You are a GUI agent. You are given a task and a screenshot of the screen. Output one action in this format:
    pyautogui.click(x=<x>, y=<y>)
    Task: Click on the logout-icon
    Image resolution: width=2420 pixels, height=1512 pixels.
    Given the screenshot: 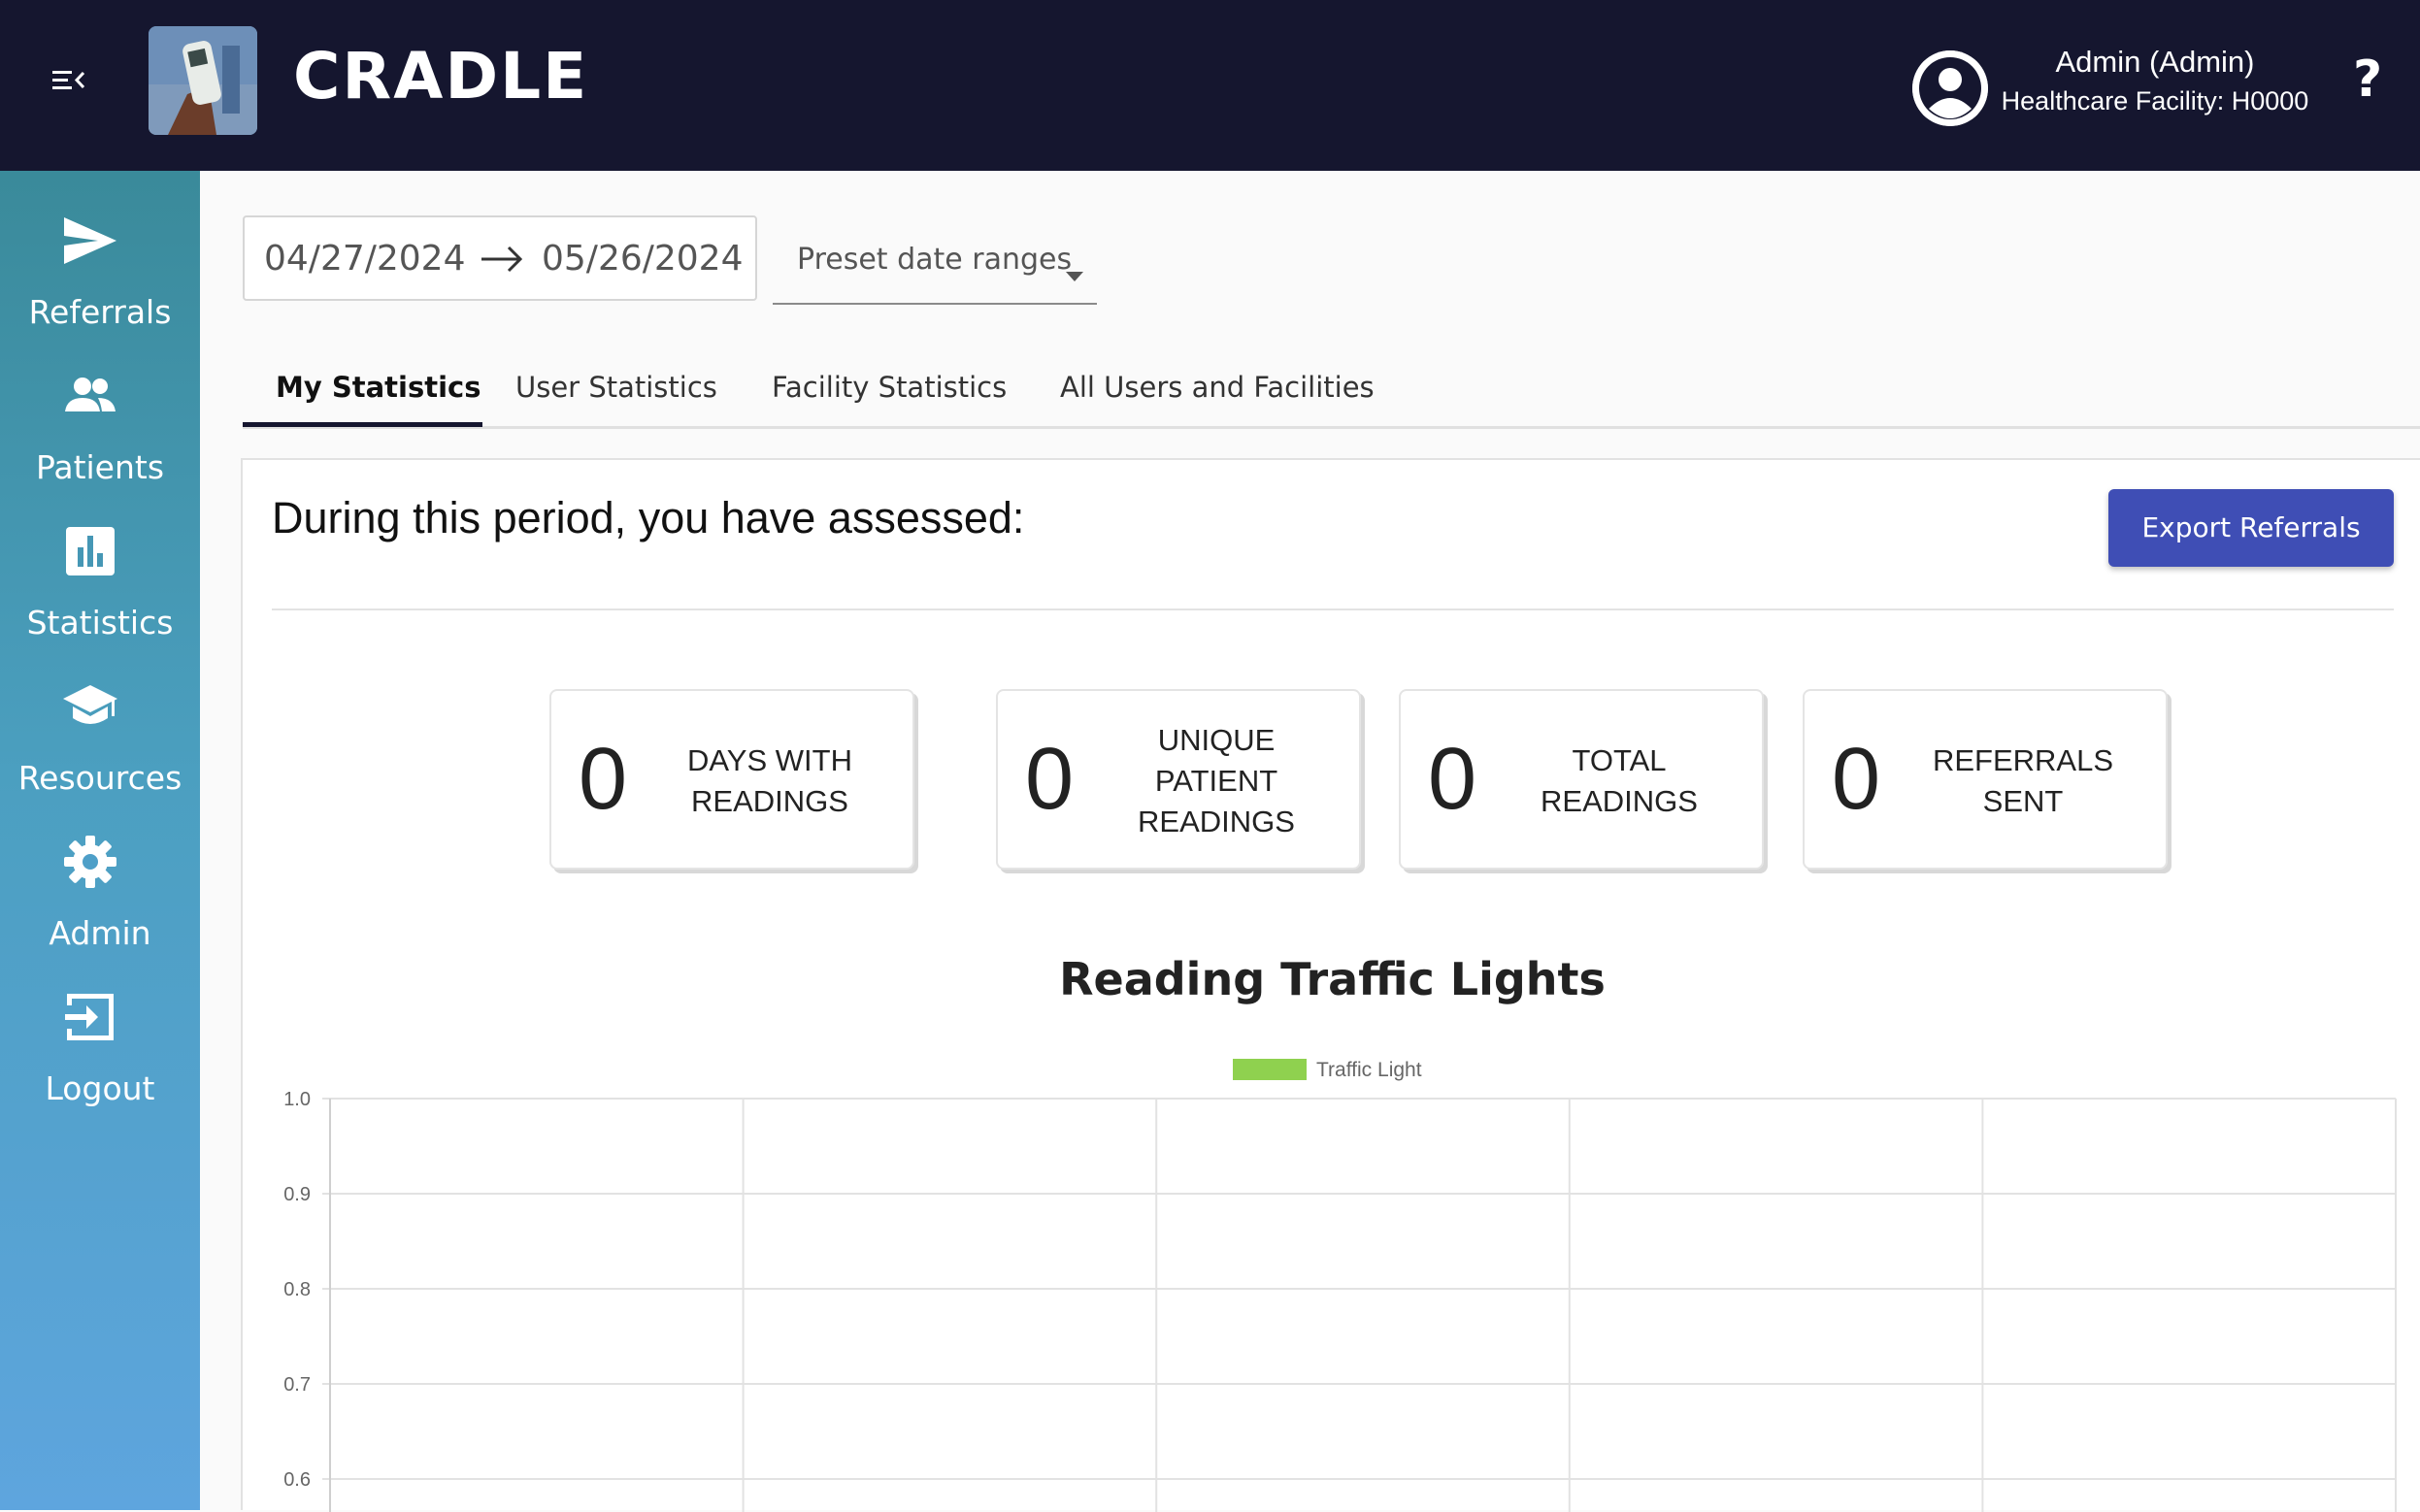 What is the action you would take?
    pyautogui.click(x=90, y=1017)
    